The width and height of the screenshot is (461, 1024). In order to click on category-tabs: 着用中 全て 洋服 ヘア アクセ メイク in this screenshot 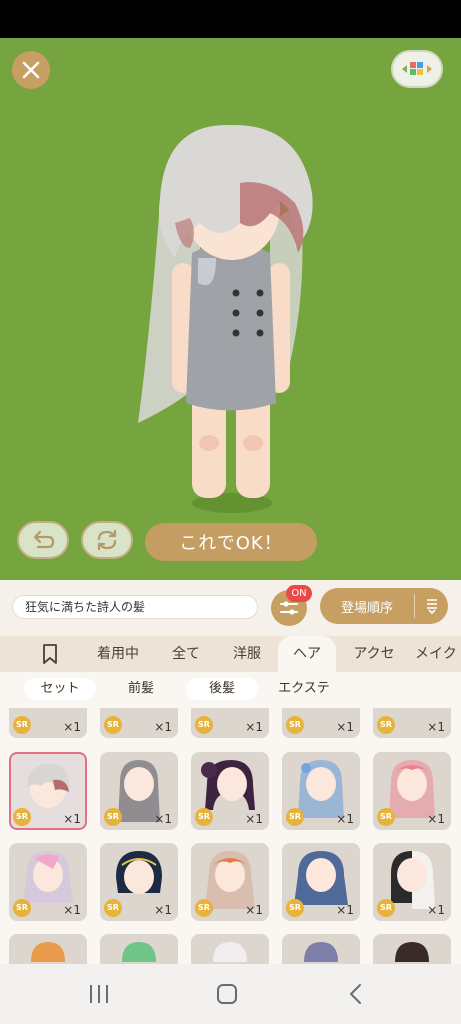, I will do `click(230, 654)`.